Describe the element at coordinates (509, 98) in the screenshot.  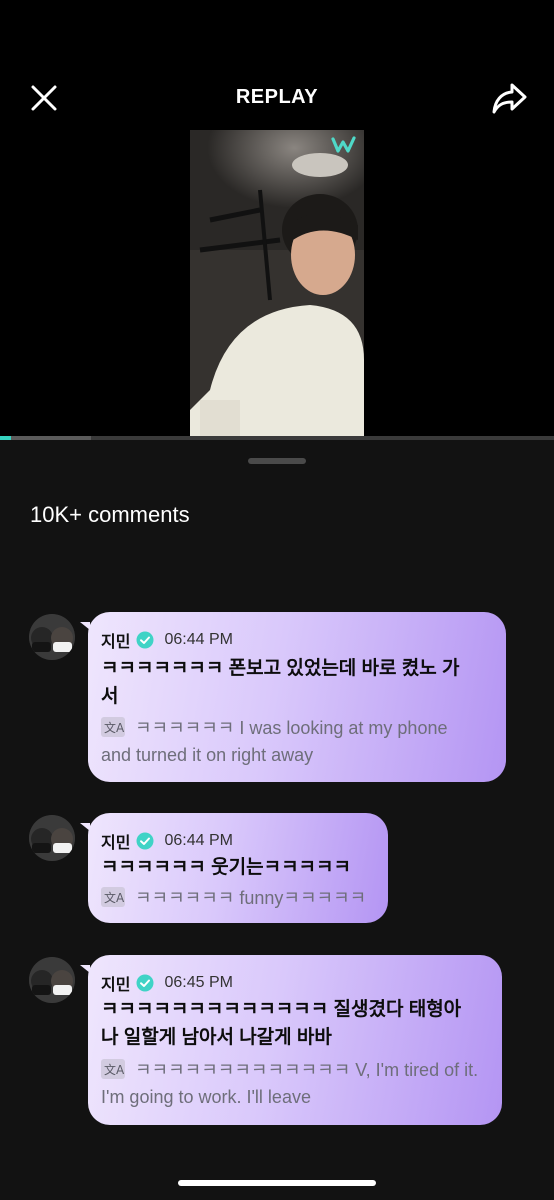
I see `share-icon` at that location.